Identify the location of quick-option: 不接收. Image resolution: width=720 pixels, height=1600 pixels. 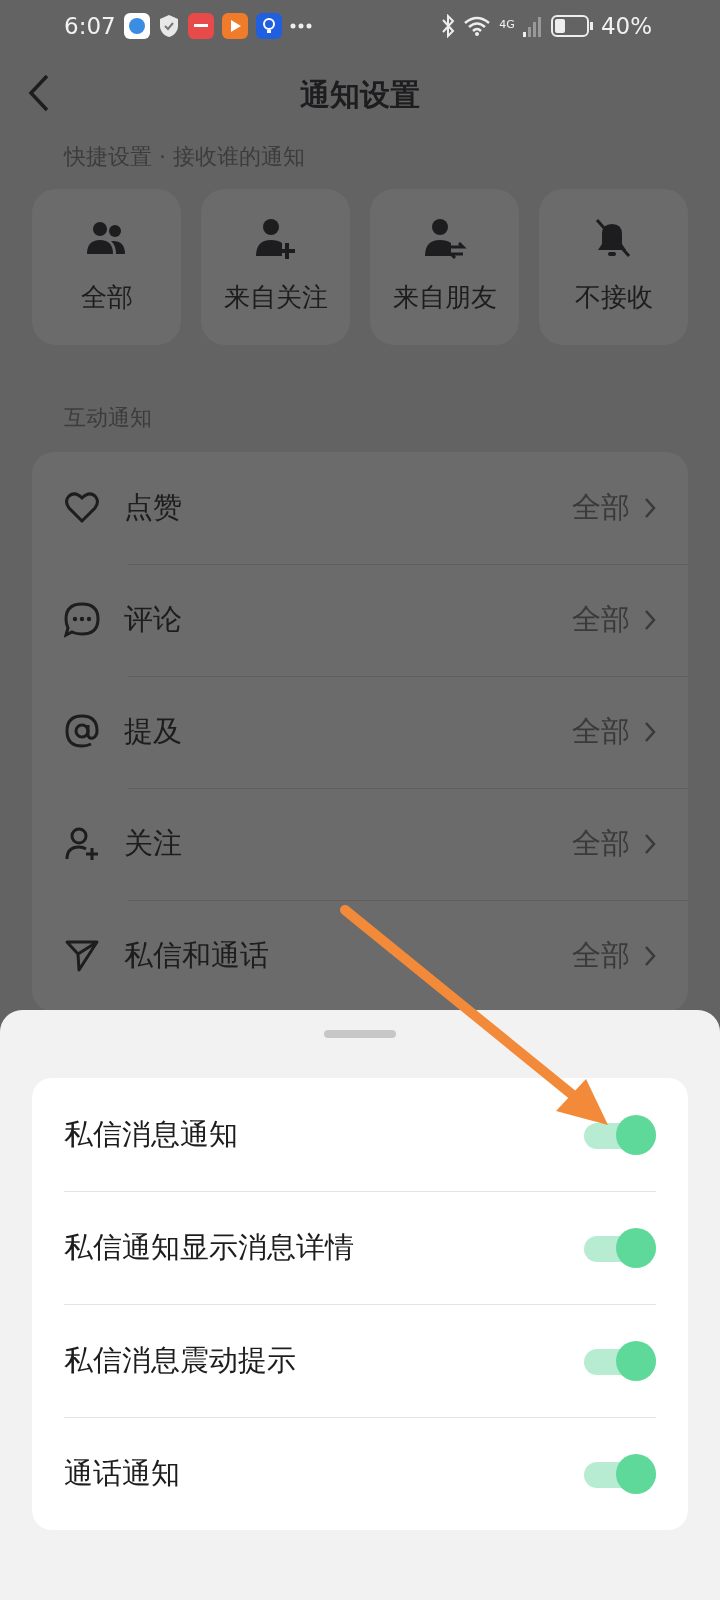
(613, 267).